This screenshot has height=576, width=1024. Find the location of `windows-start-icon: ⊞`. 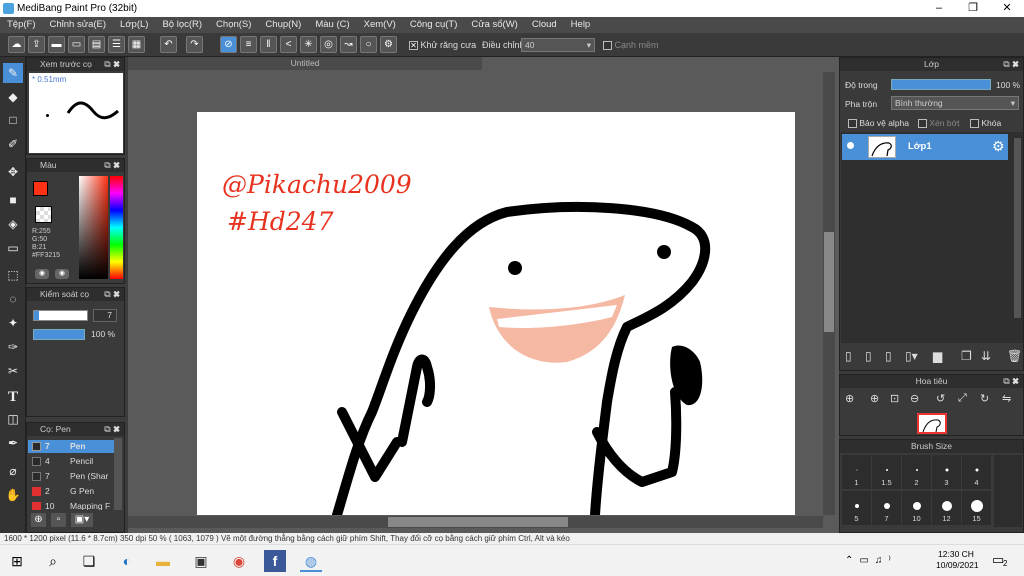

windows-start-icon: ⊞ is located at coordinates (17, 561).